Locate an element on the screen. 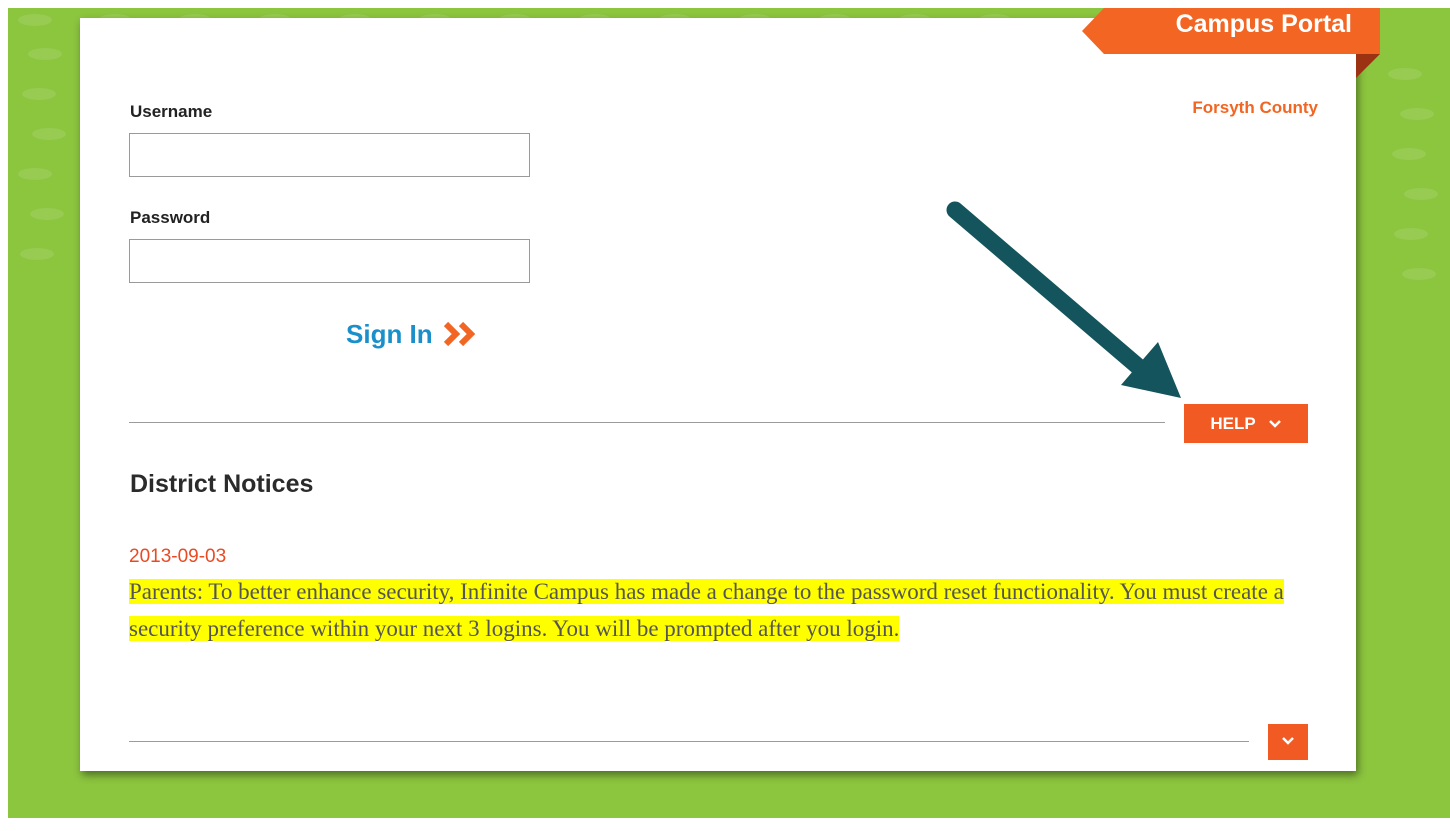  district-name: Forsyth County is located at coordinates (1255, 107).